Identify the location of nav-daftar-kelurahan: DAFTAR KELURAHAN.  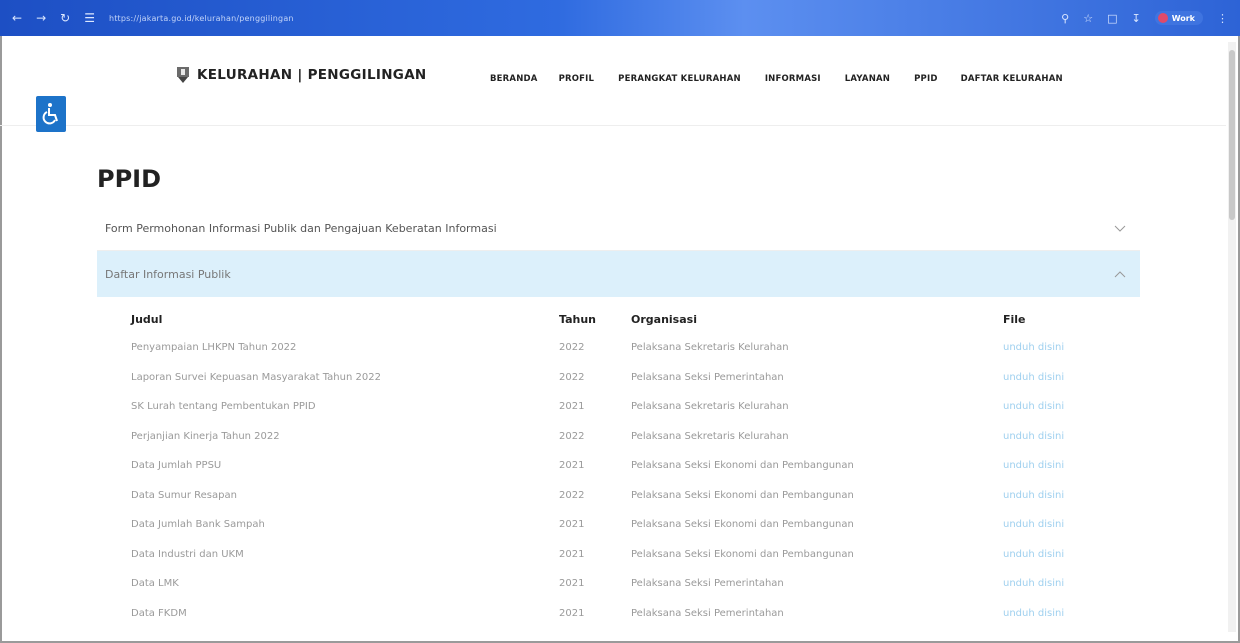
(1012, 79).